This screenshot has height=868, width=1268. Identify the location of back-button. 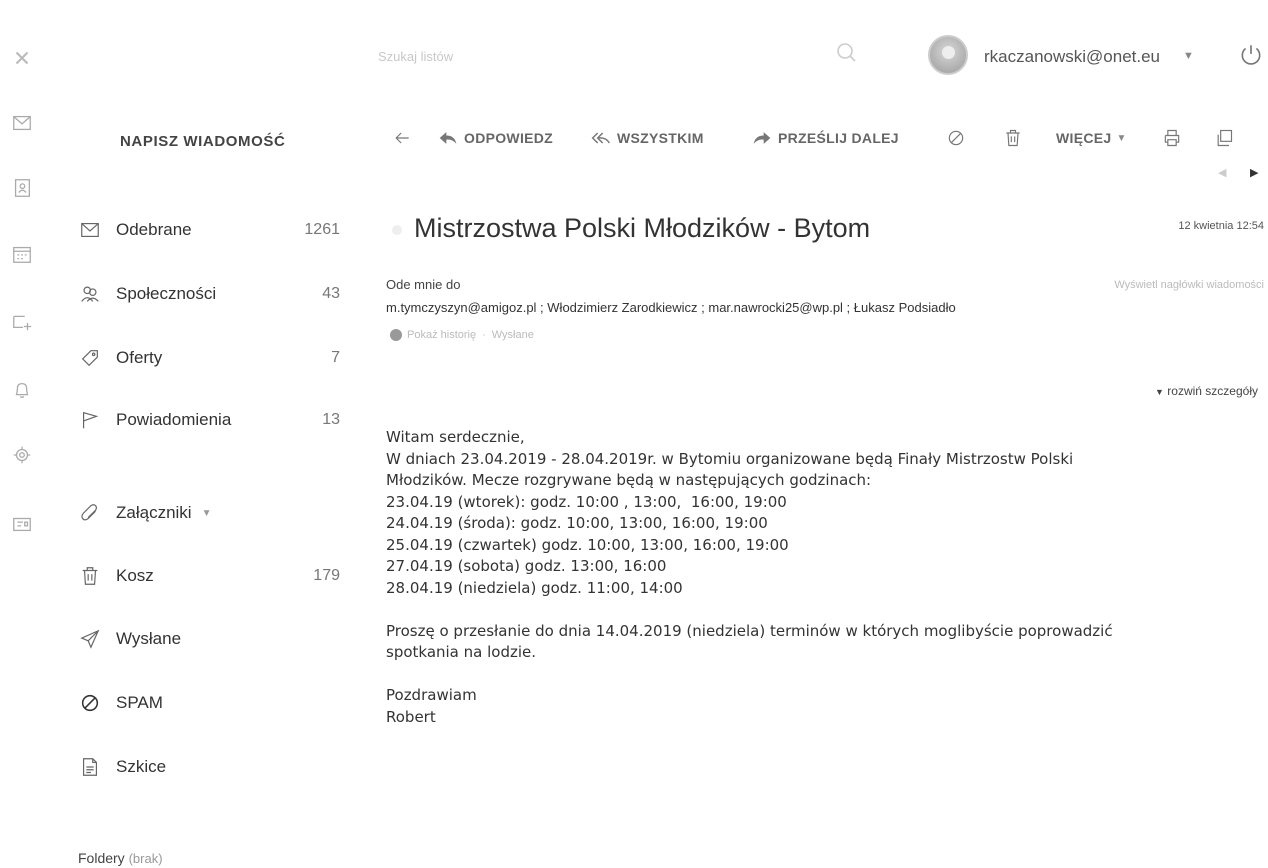
(405, 138).